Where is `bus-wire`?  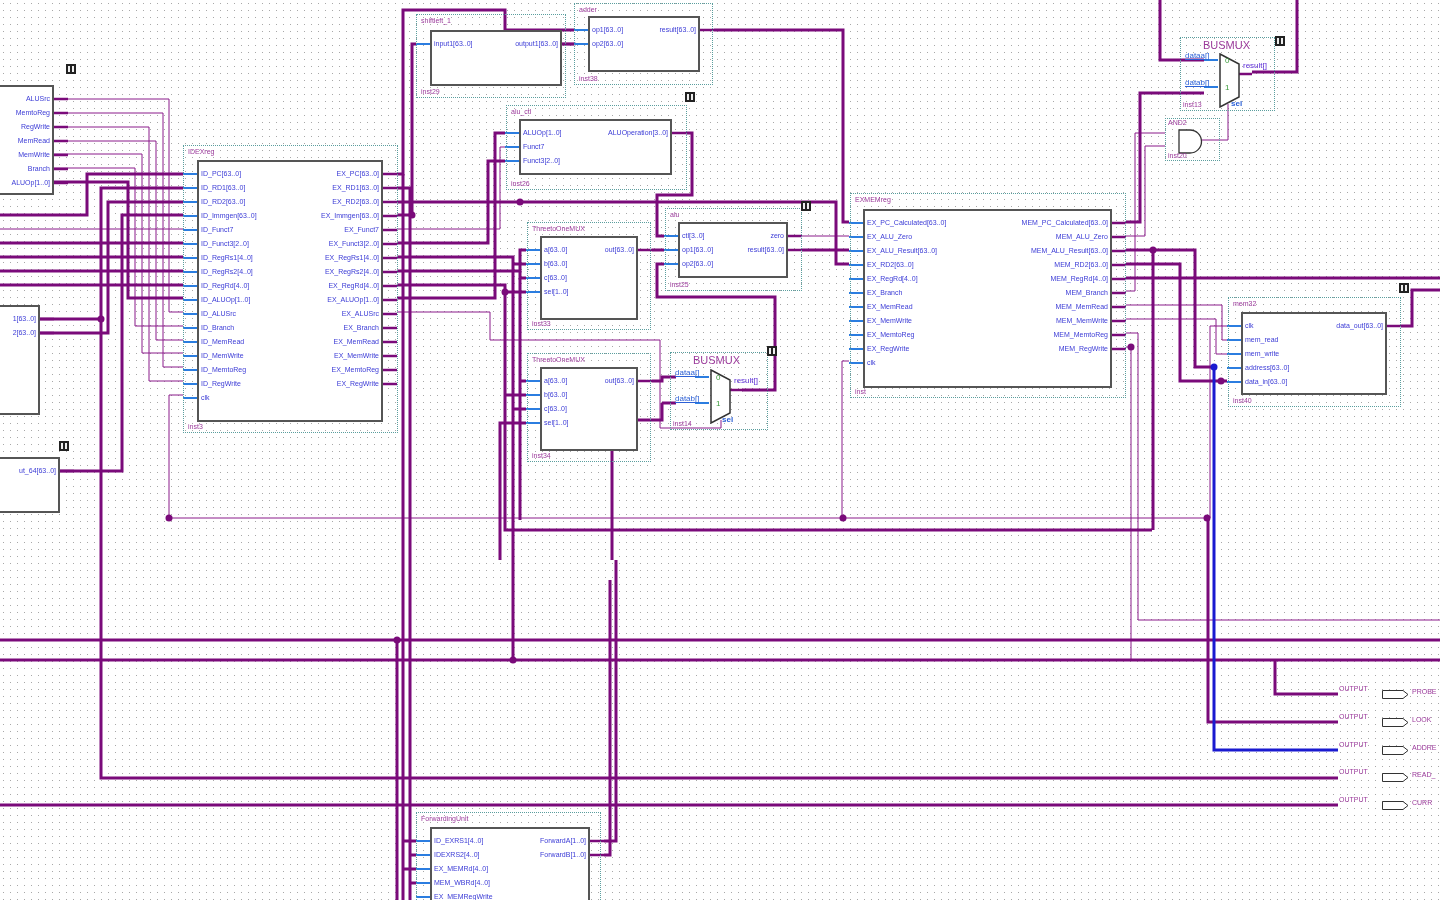
bus-wire is located at coordinates (1420, 308).